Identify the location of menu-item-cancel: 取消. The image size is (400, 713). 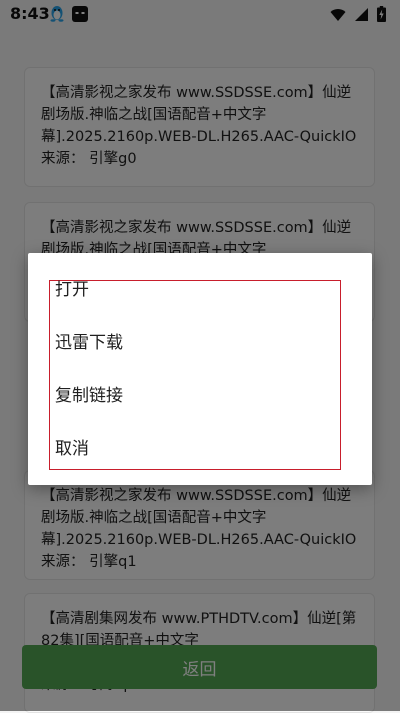
(195, 449).